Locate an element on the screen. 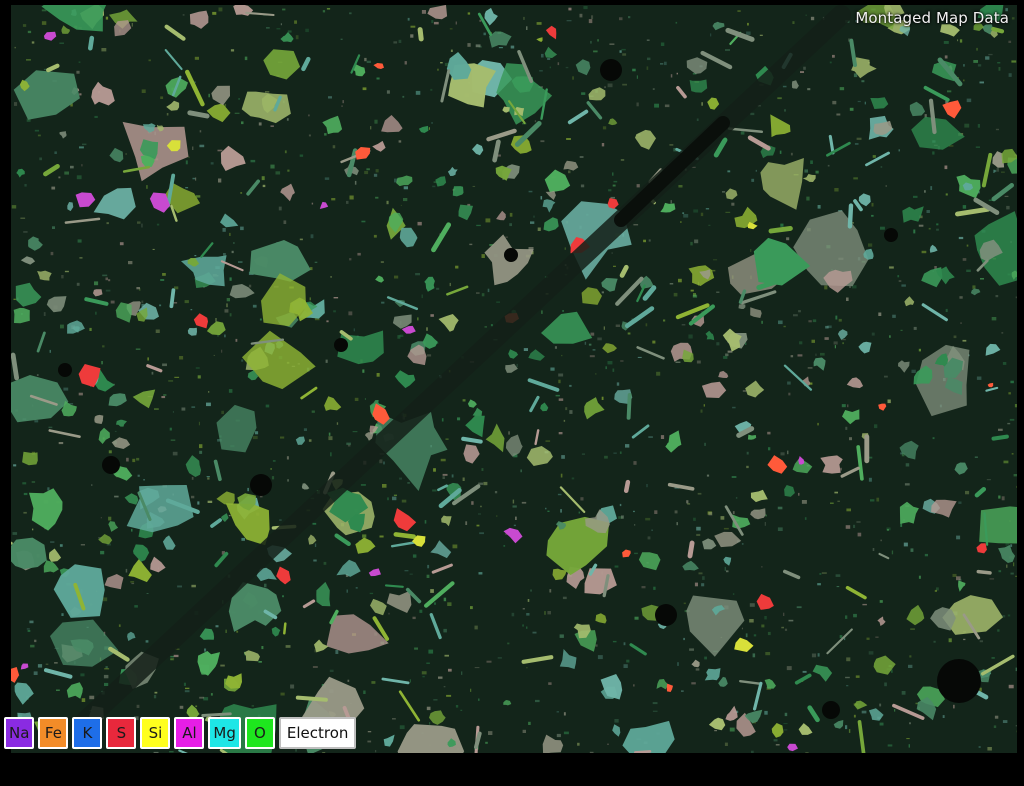  pore-void is located at coordinates (959, 681).